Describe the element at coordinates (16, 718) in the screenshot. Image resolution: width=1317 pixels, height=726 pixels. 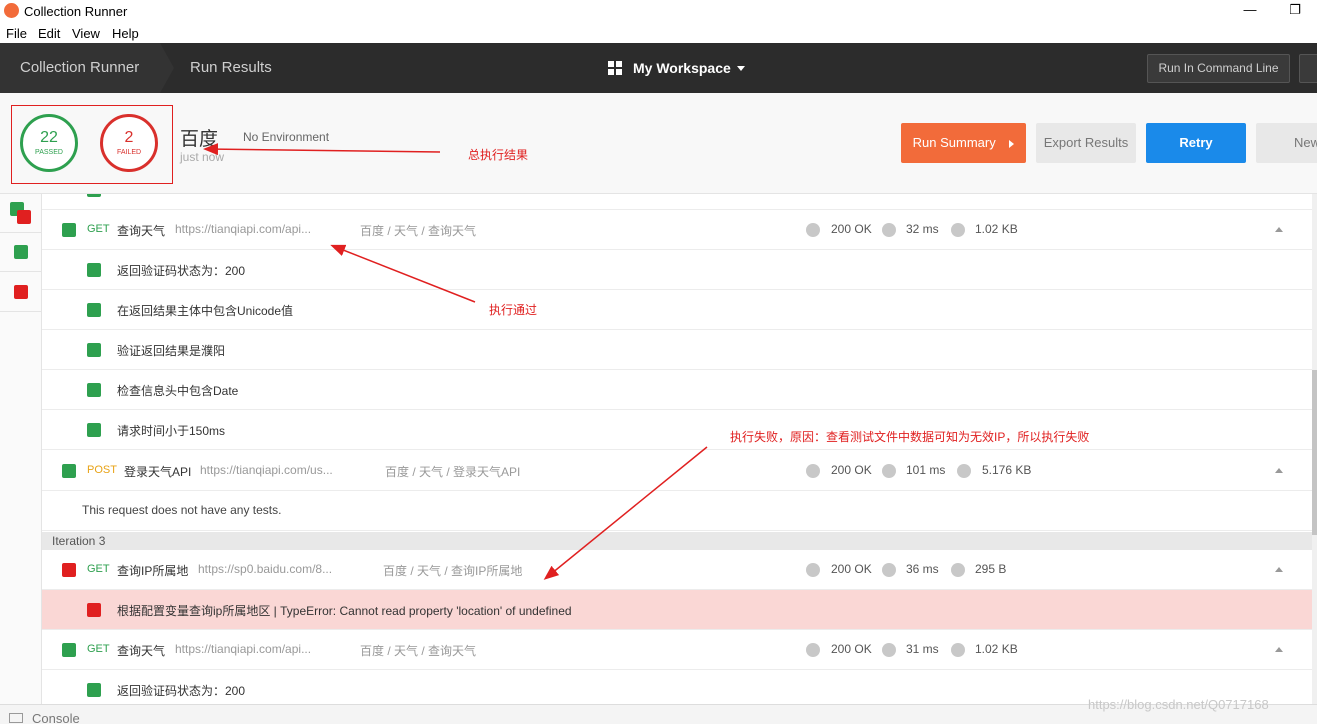
I see `console-icon` at that location.